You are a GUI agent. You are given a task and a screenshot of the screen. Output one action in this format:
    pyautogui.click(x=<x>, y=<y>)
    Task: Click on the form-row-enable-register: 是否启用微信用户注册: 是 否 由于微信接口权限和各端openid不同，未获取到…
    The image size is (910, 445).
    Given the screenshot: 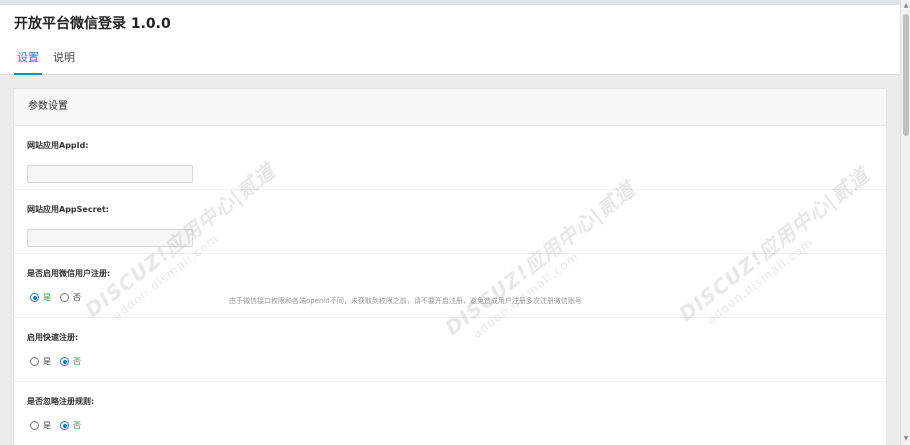 What is the action you would take?
    pyautogui.click(x=450, y=286)
    